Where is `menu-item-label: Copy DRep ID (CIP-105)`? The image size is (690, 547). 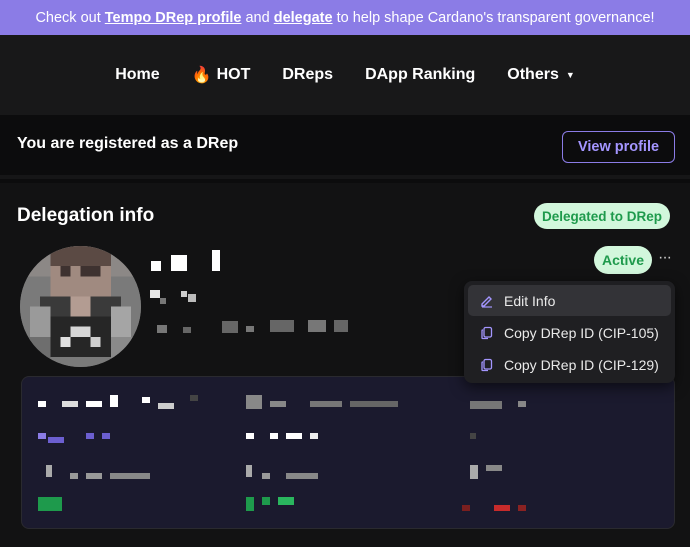
menu-item-label: Copy DRep ID (CIP-105) is located at coordinates (581, 332).